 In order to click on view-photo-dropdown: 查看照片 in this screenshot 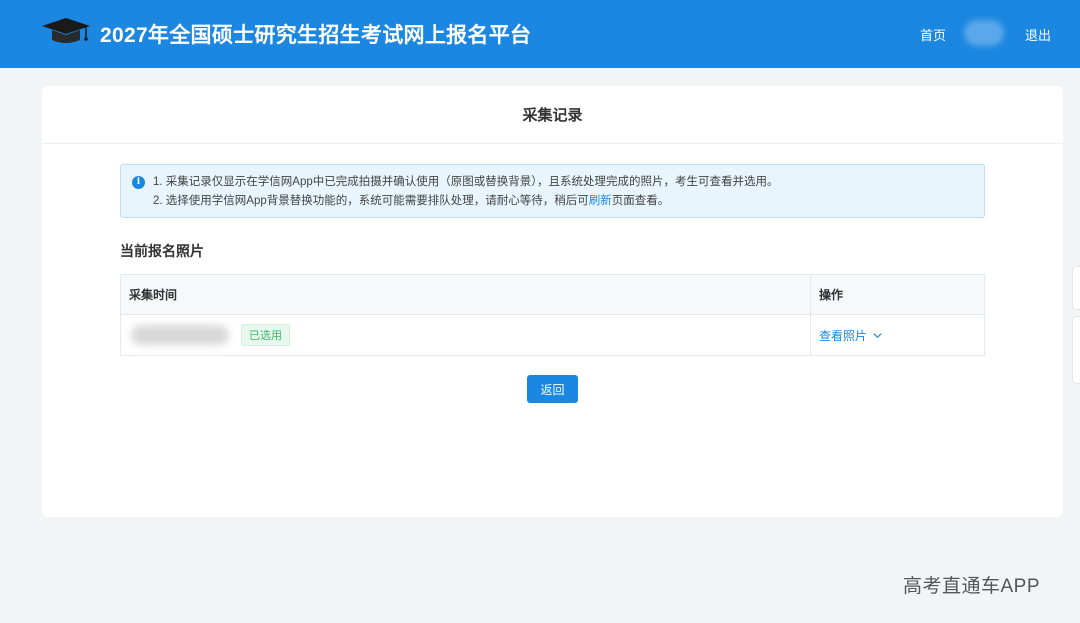, I will do `click(850, 335)`.